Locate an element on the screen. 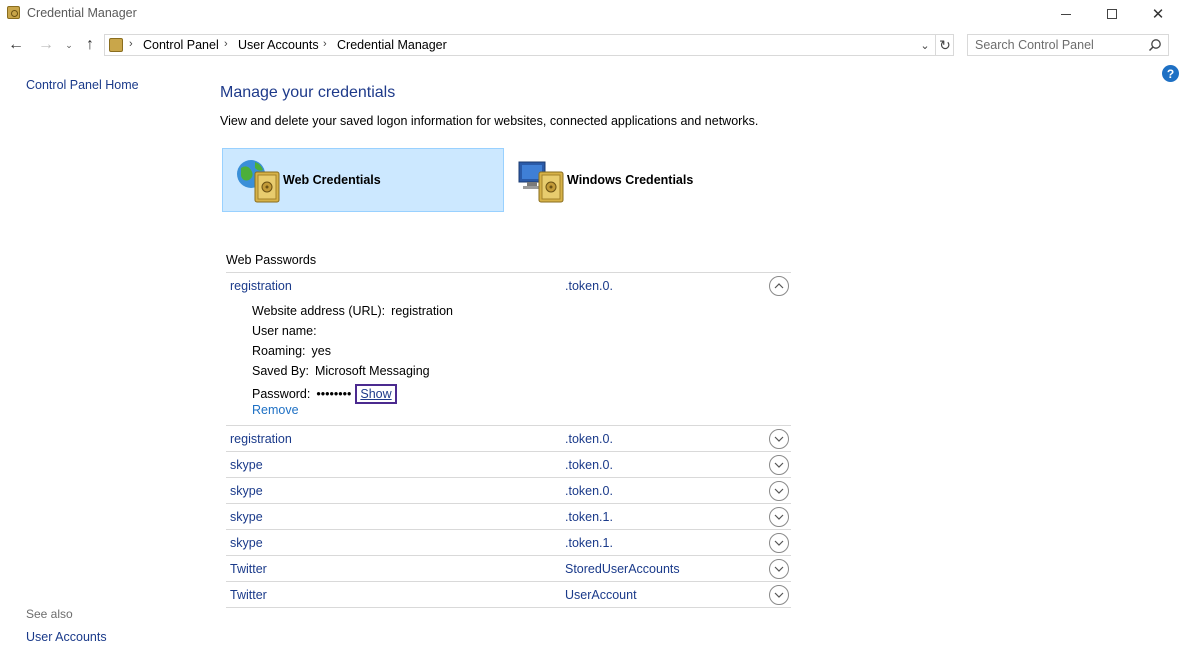 This screenshot has width=1181, height=650. up-button: ↑ is located at coordinates (90, 45).